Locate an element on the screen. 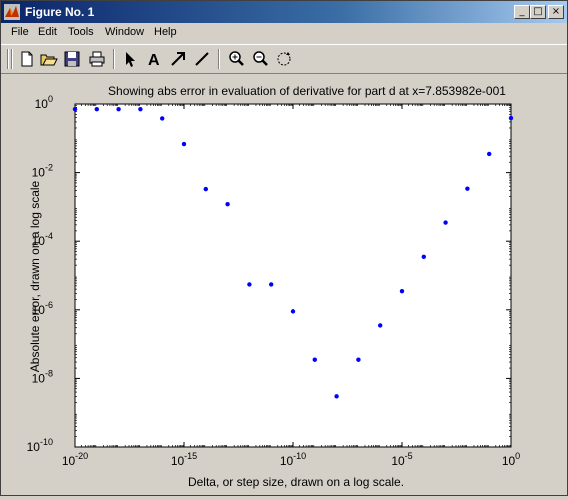  menu-edit: Edit is located at coordinates (47, 32).